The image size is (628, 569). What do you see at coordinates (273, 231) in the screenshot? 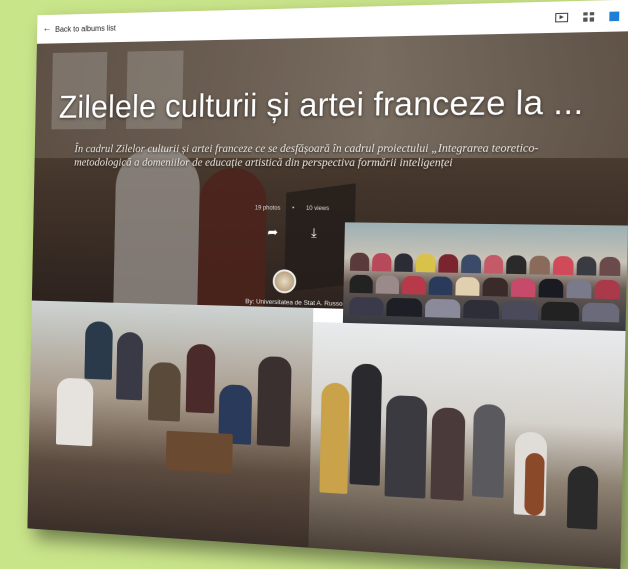
I see `share-icon: ➦` at bounding box center [273, 231].